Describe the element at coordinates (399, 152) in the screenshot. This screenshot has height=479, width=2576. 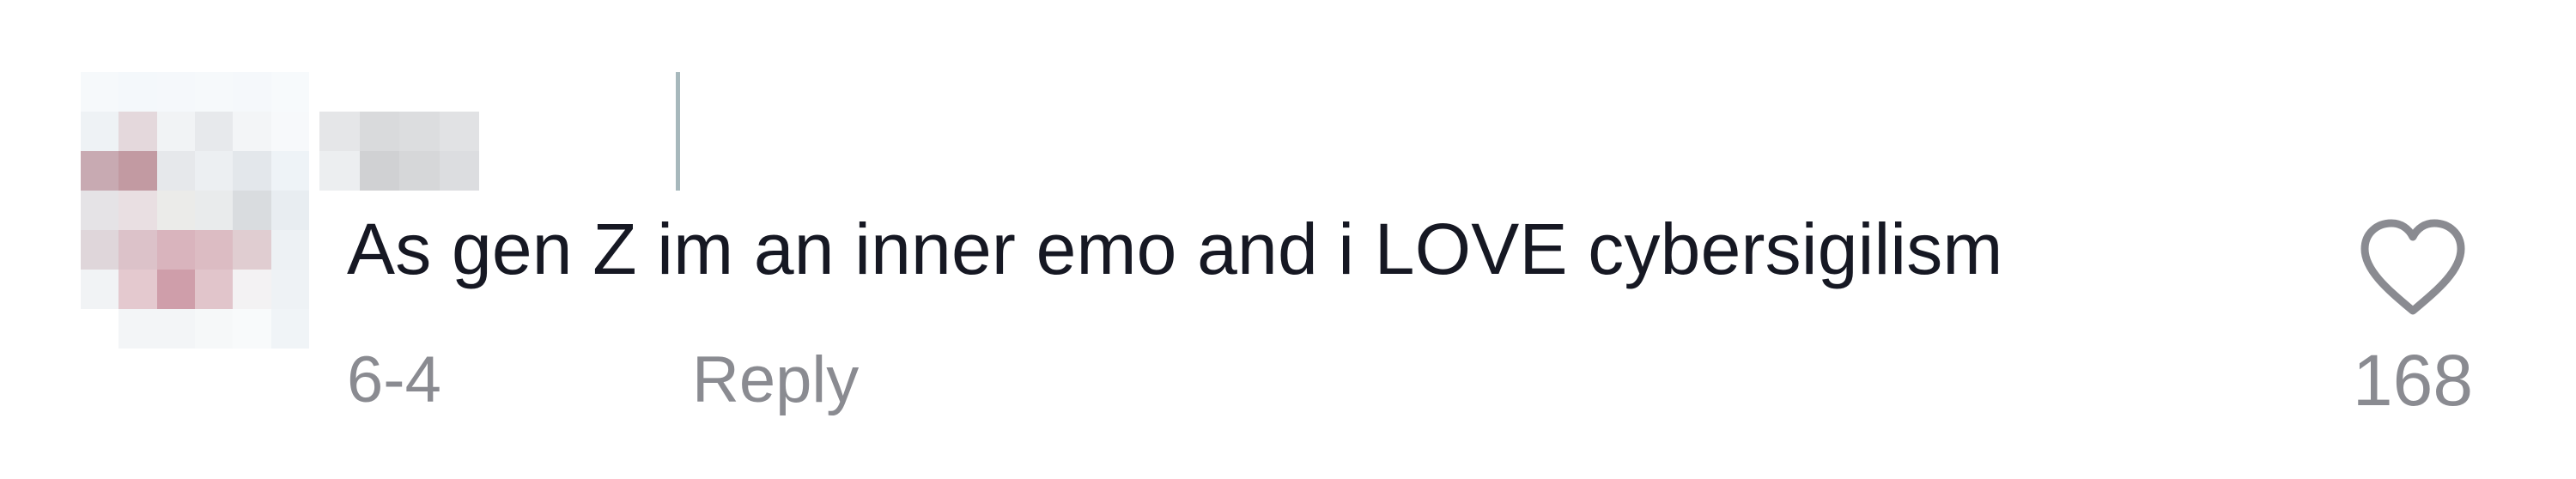
I see `username` at that location.